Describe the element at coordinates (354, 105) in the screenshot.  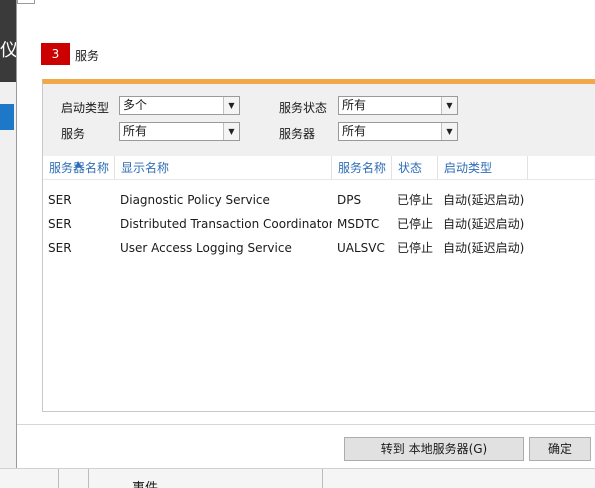
I see `service-status-value: 所有` at that location.